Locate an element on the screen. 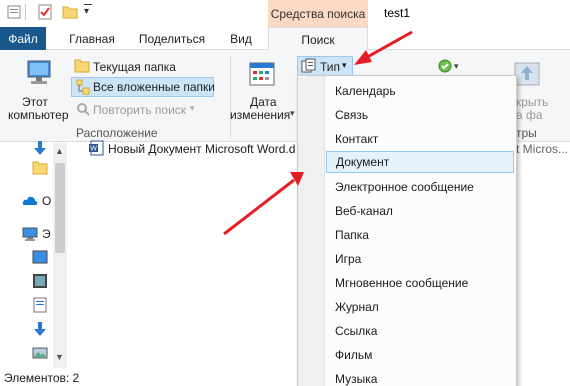 This screenshot has height=386, width=570. tab-share: Поделиться is located at coordinates (172, 38).